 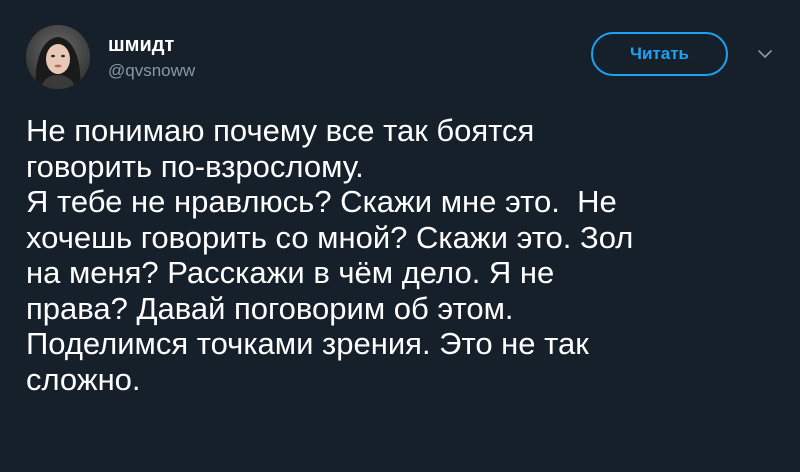 I want to click on display-name: шмидт, so click(x=151, y=45).